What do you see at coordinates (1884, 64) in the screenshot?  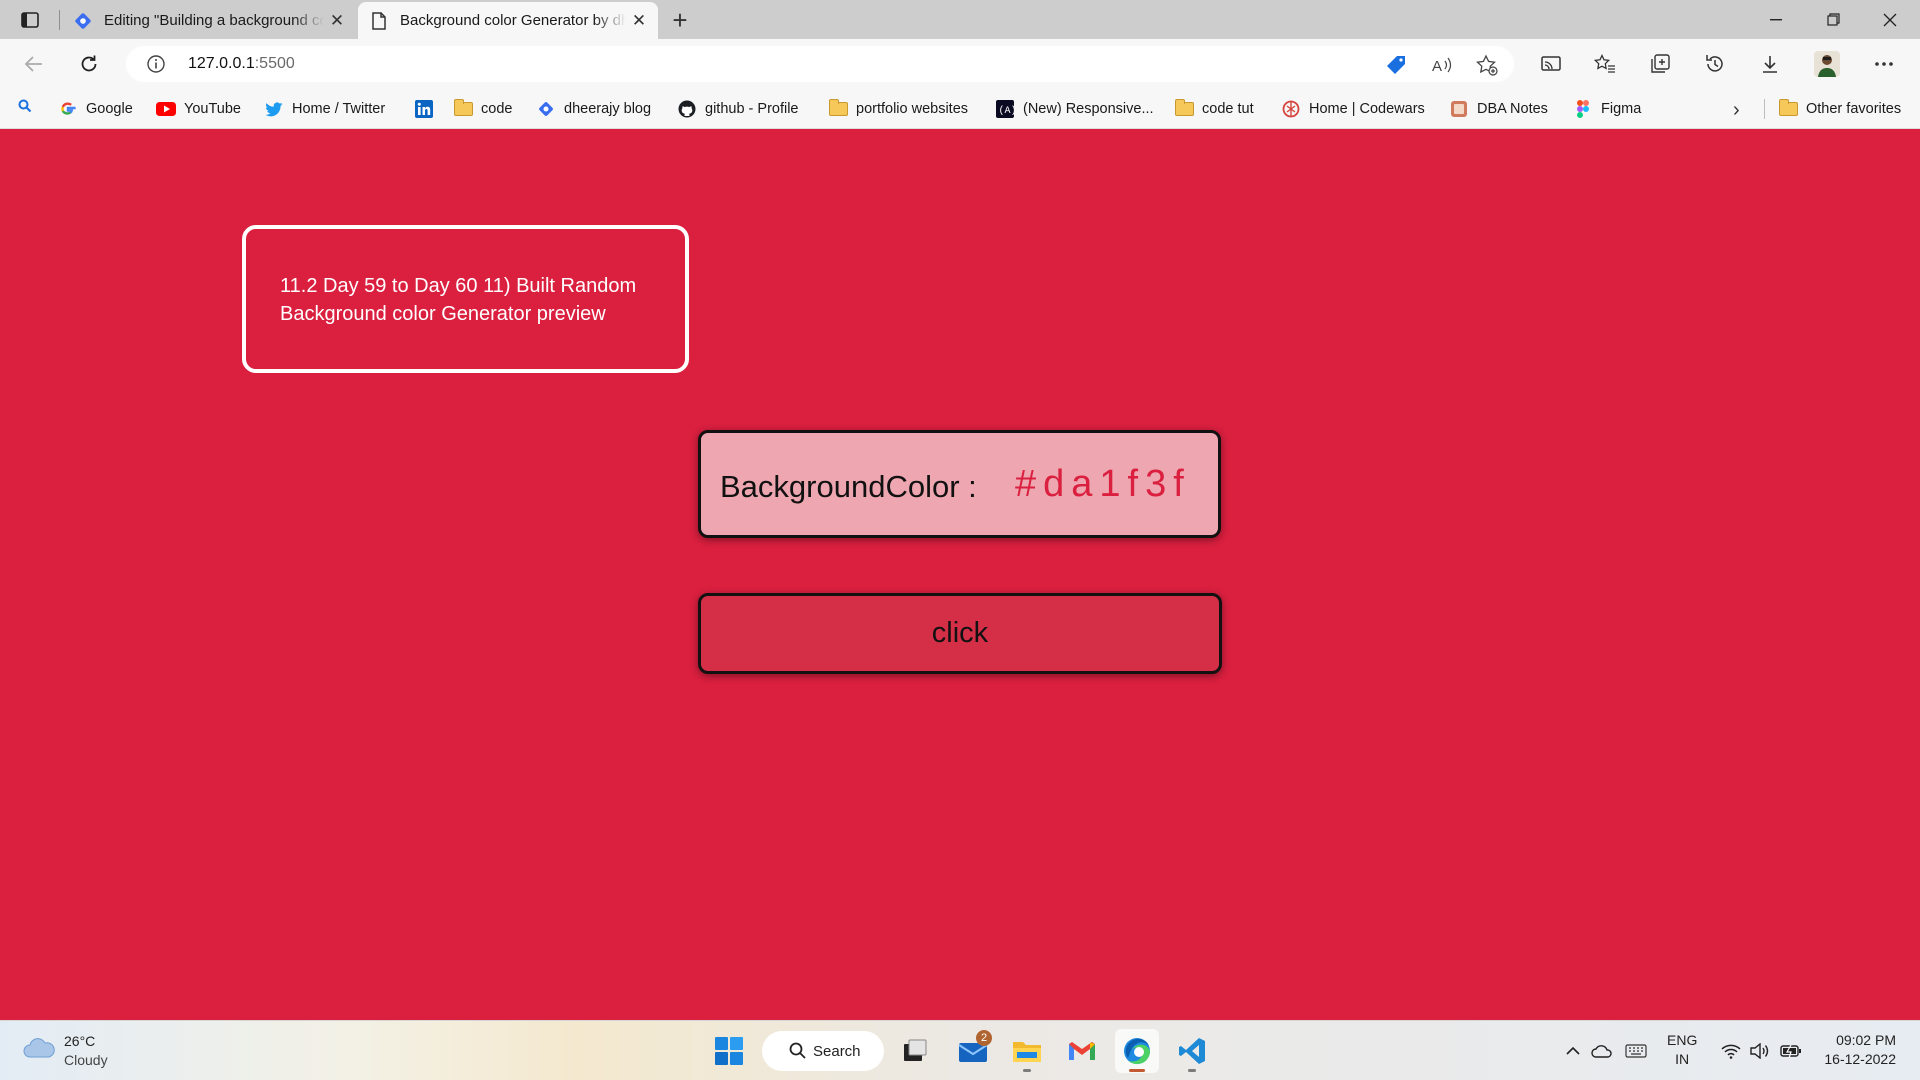 I see `more-menu-icon` at bounding box center [1884, 64].